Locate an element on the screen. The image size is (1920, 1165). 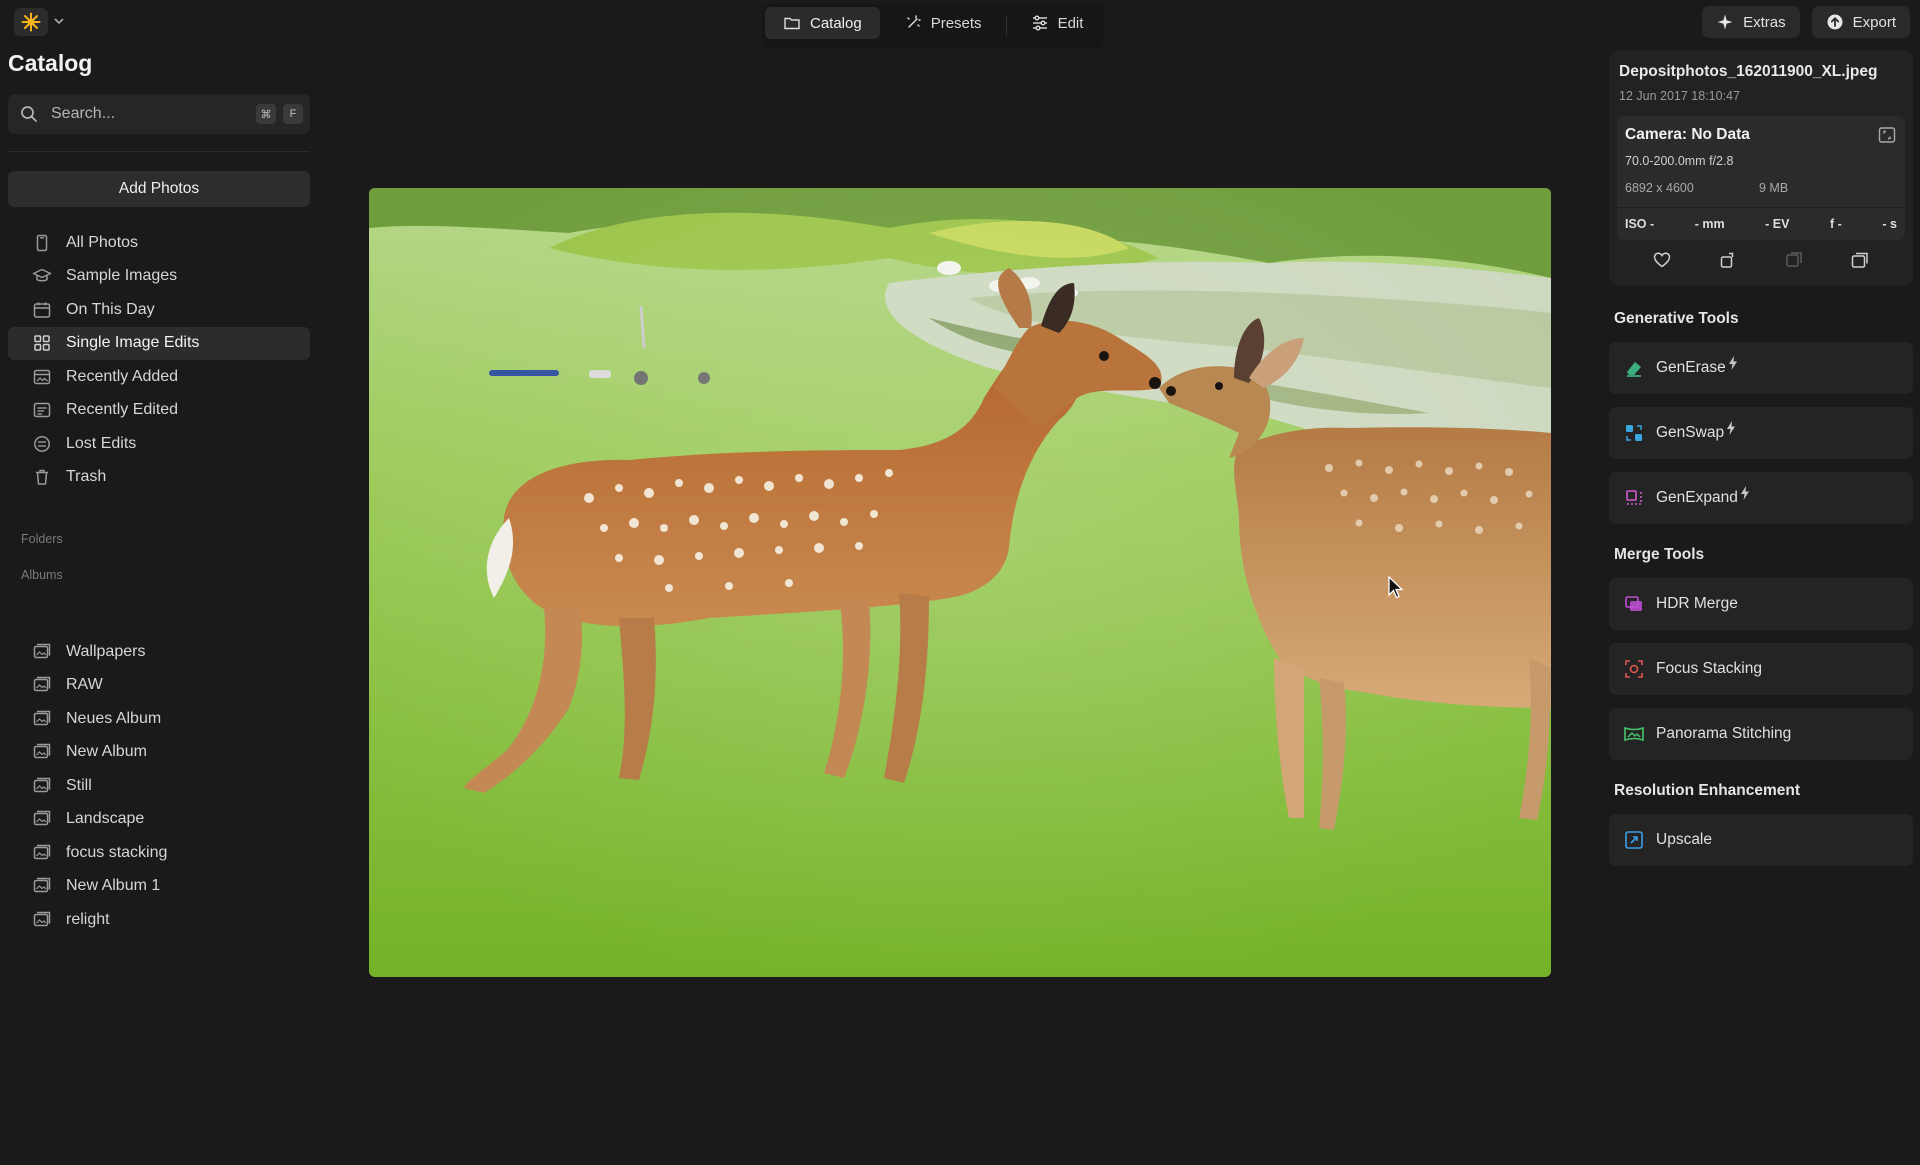
tab-edit: Edit is located at coordinates (1057, 23).